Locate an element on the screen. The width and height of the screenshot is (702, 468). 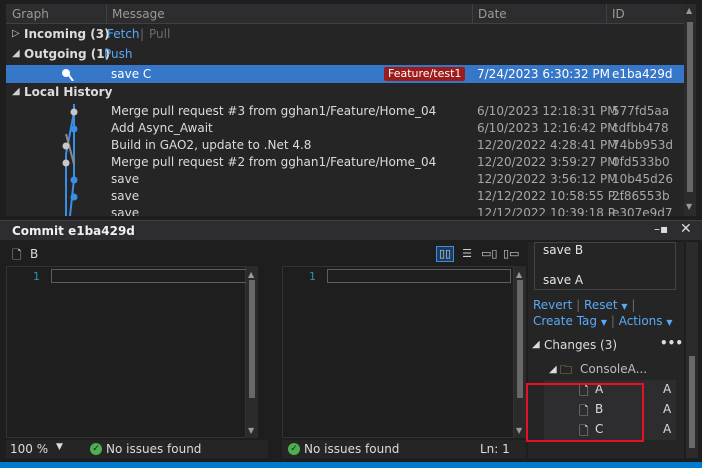
commit-id: cdfbb478 is located at coordinates (640, 128).